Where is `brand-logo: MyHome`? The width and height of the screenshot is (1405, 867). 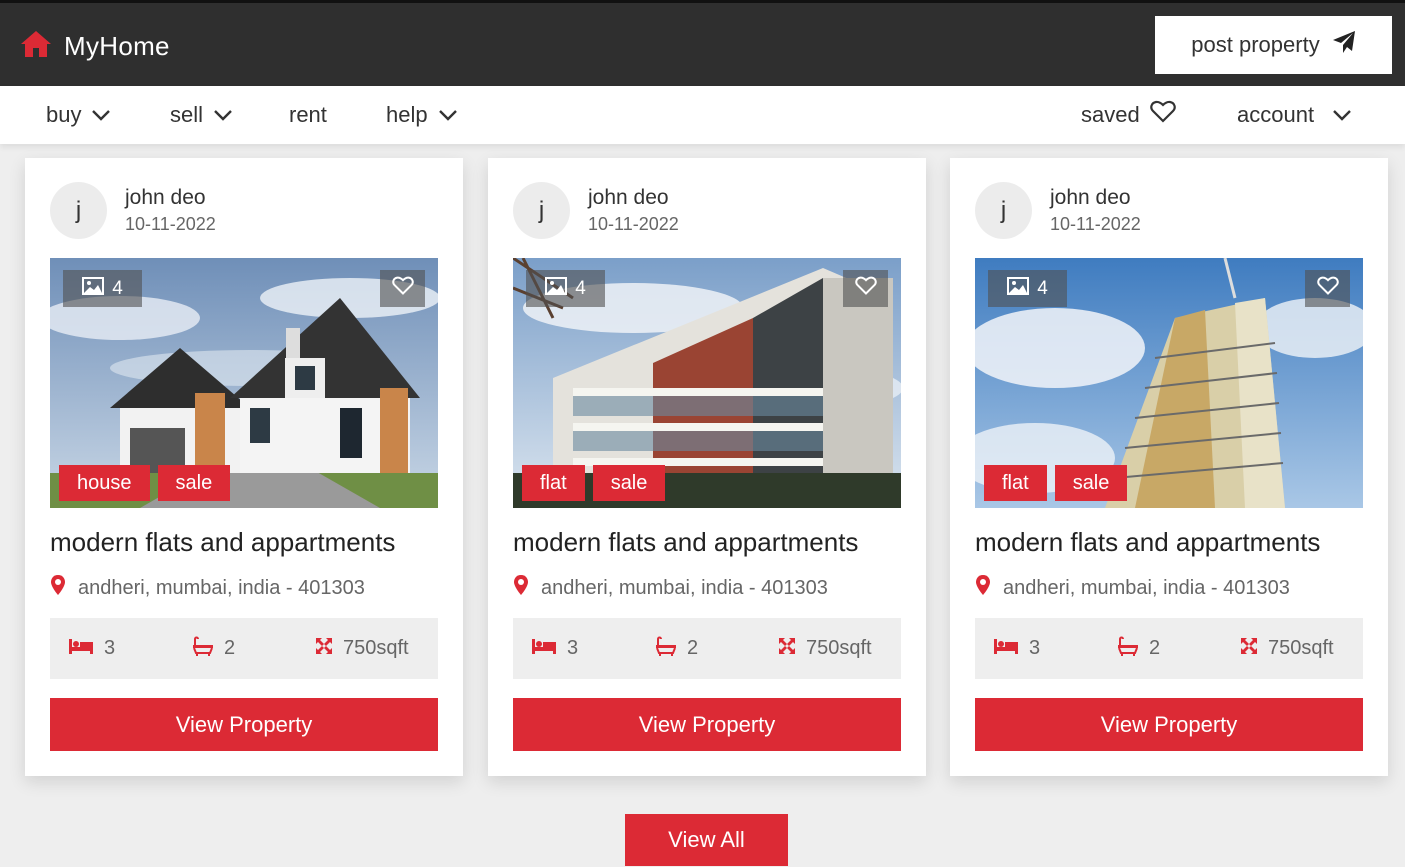 brand-logo: MyHome is located at coordinates (95, 46).